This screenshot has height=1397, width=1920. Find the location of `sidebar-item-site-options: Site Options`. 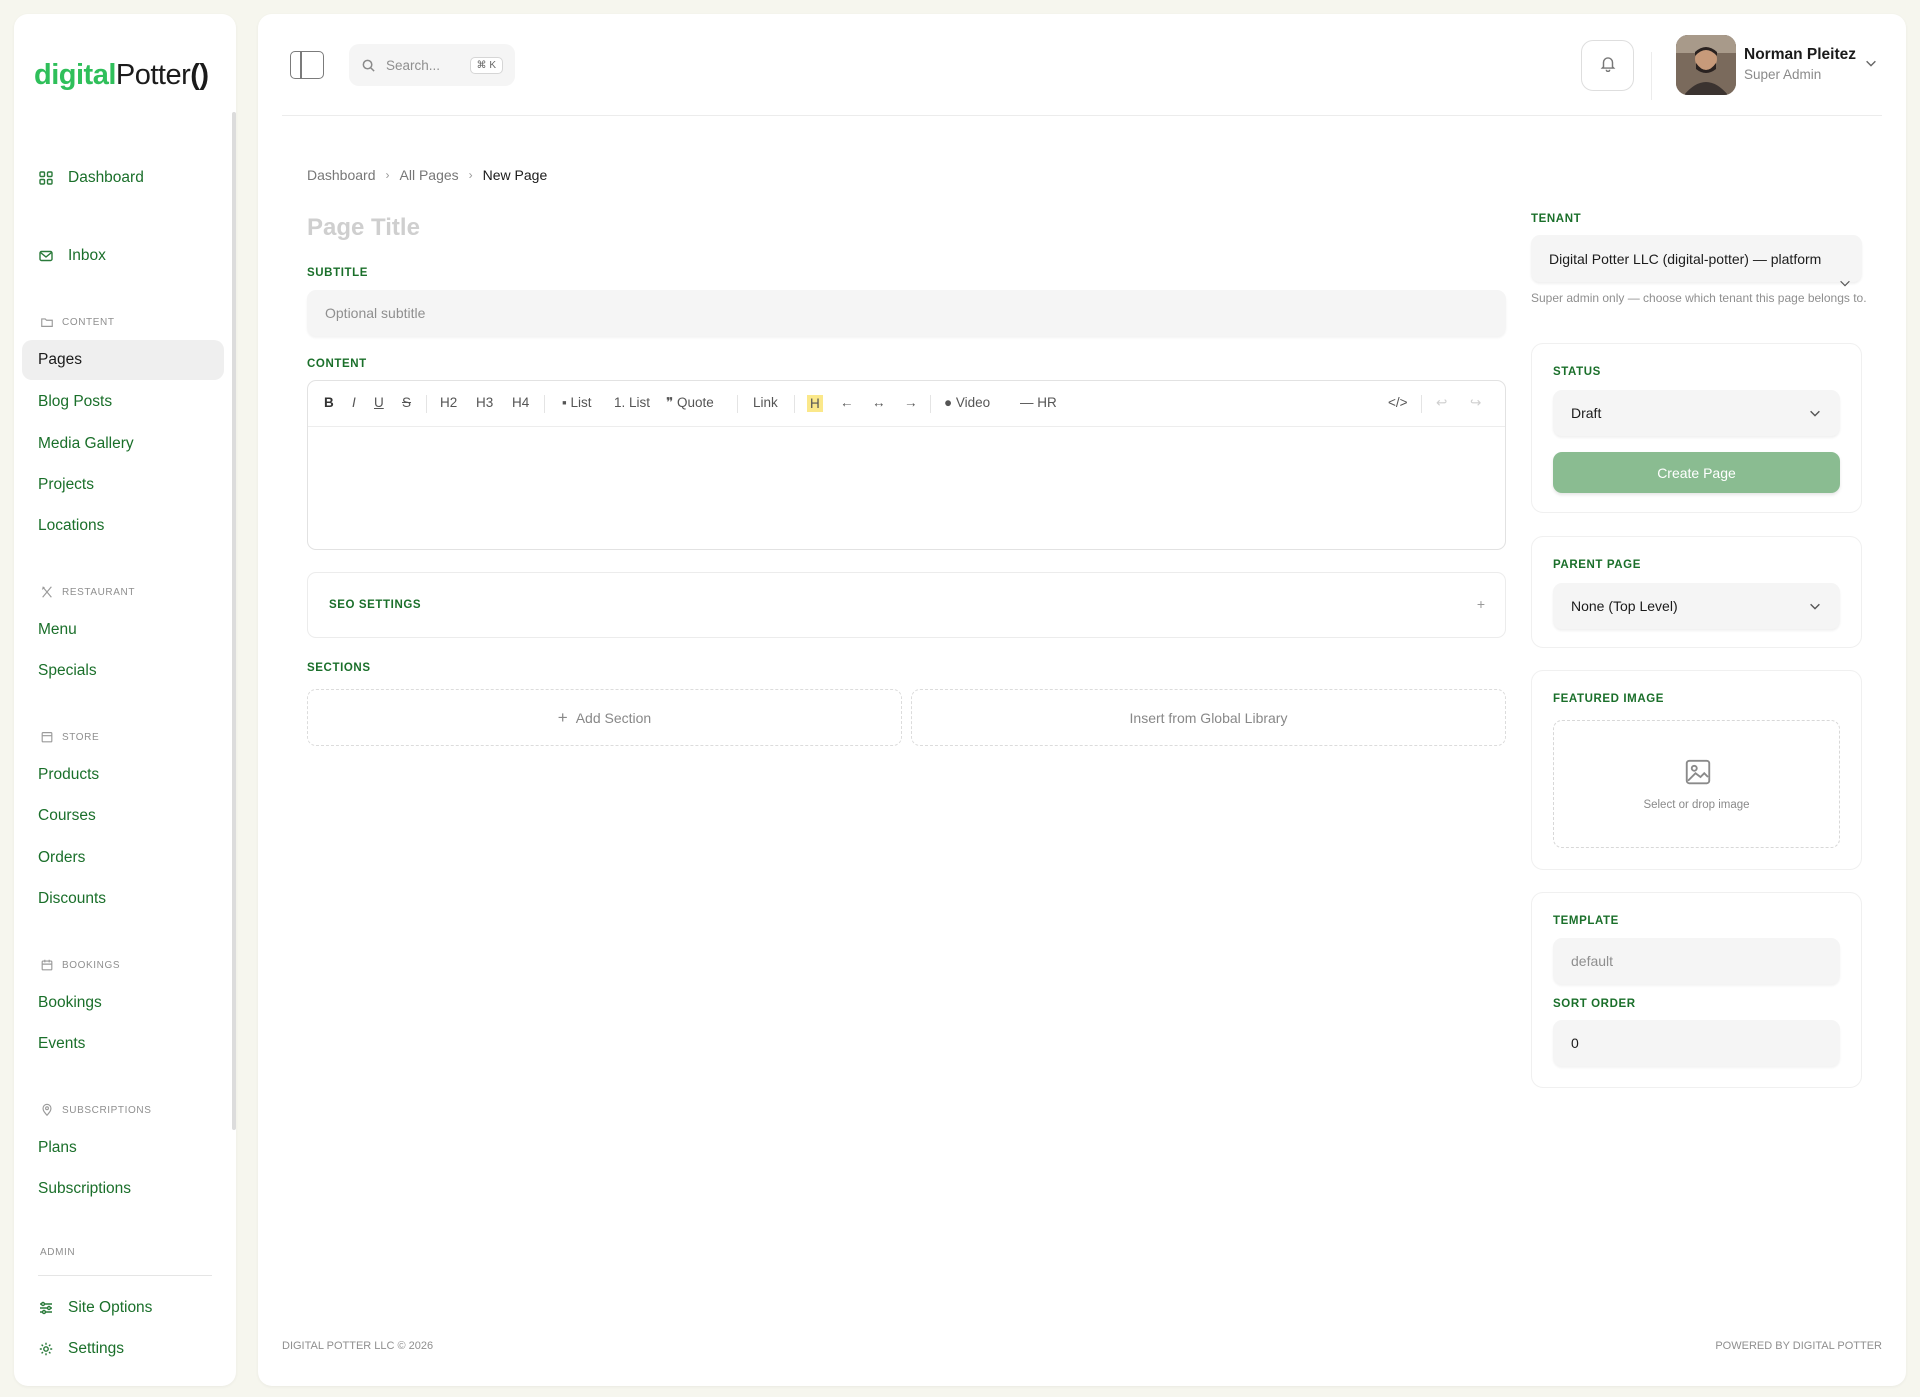

sidebar-item-site-options: Site Options is located at coordinates (123, 1308).